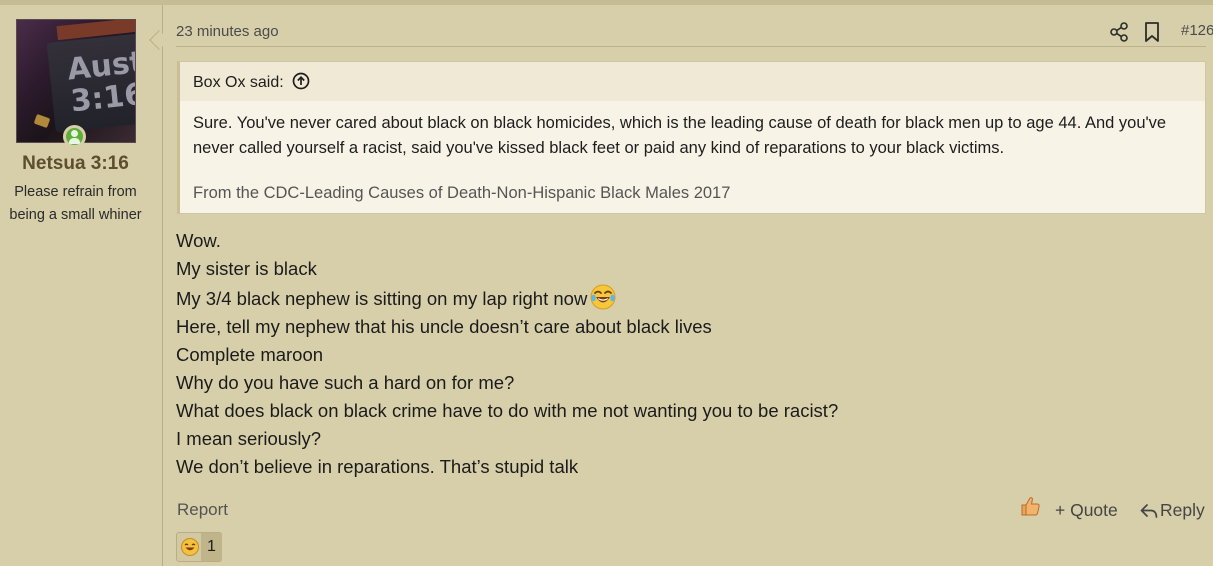 This screenshot has height=566, width=1213. I want to click on online-status-icon, so click(74, 136).